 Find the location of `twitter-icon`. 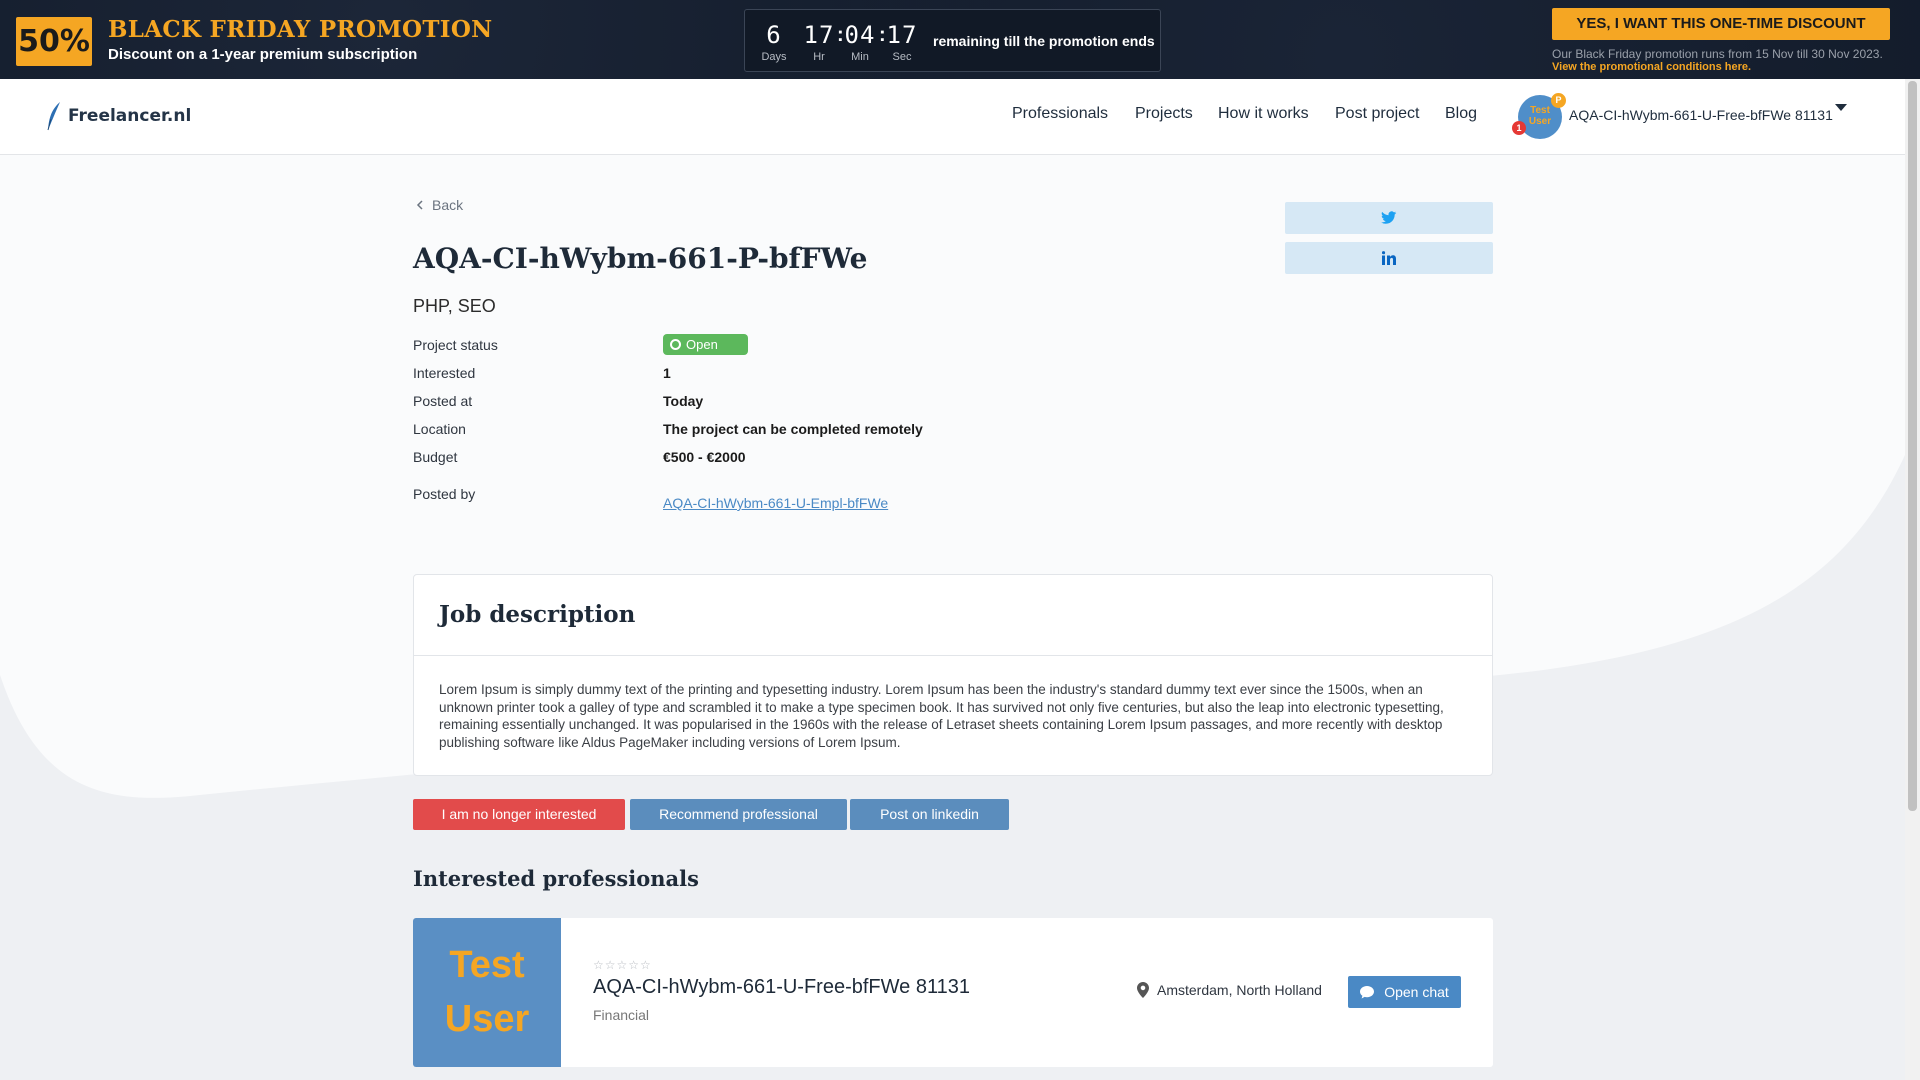

twitter-icon is located at coordinates (1389, 217).